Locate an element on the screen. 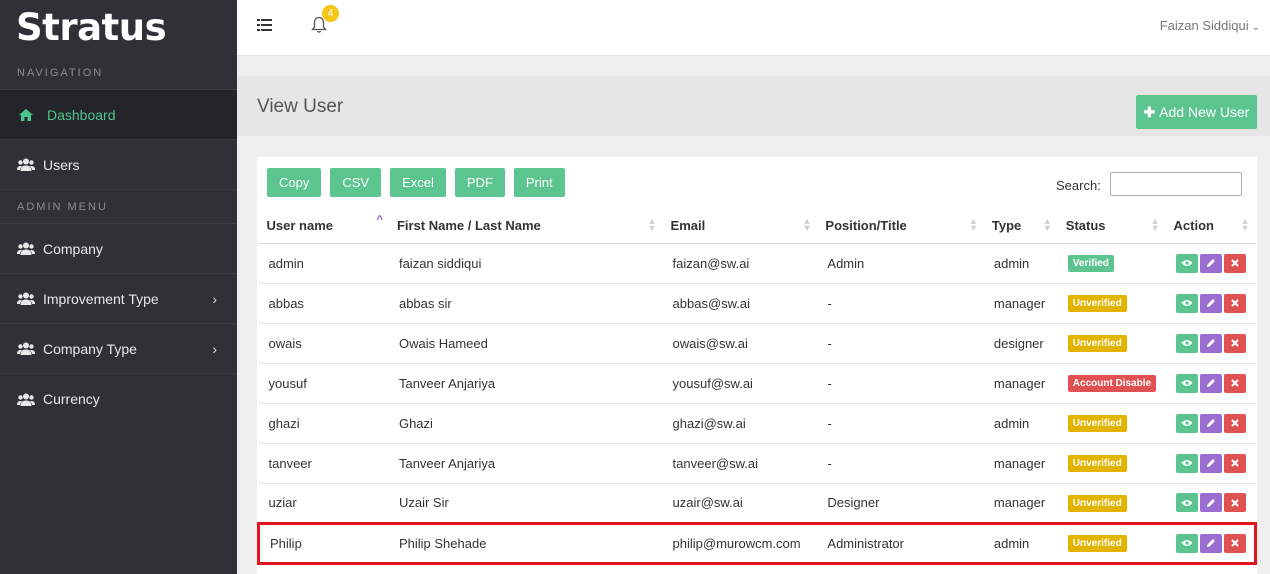 The image size is (1270, 574). sidebar-item-currency: Currency is located at coordinates (118, 399).